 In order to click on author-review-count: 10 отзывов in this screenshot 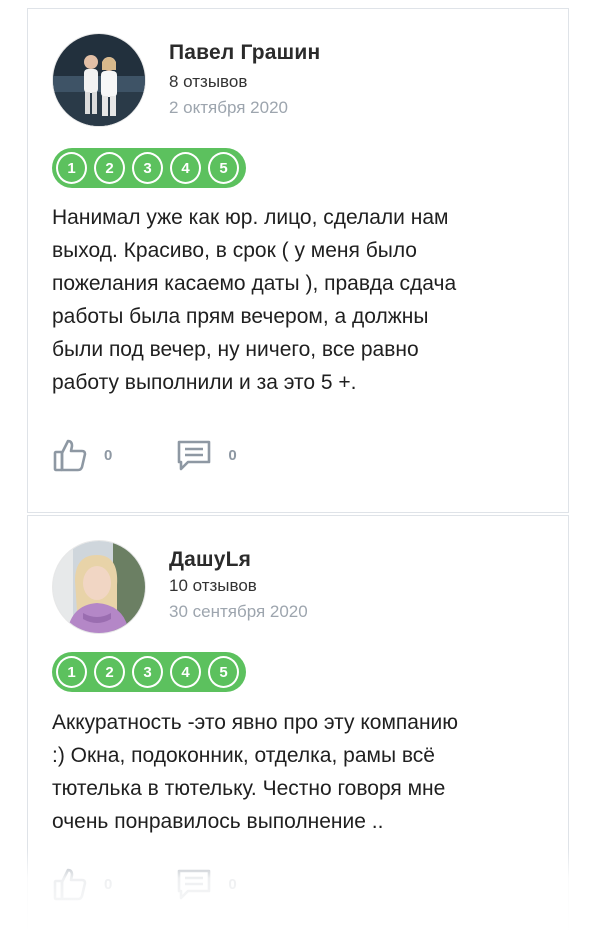, I will do `click(213, 585)`.